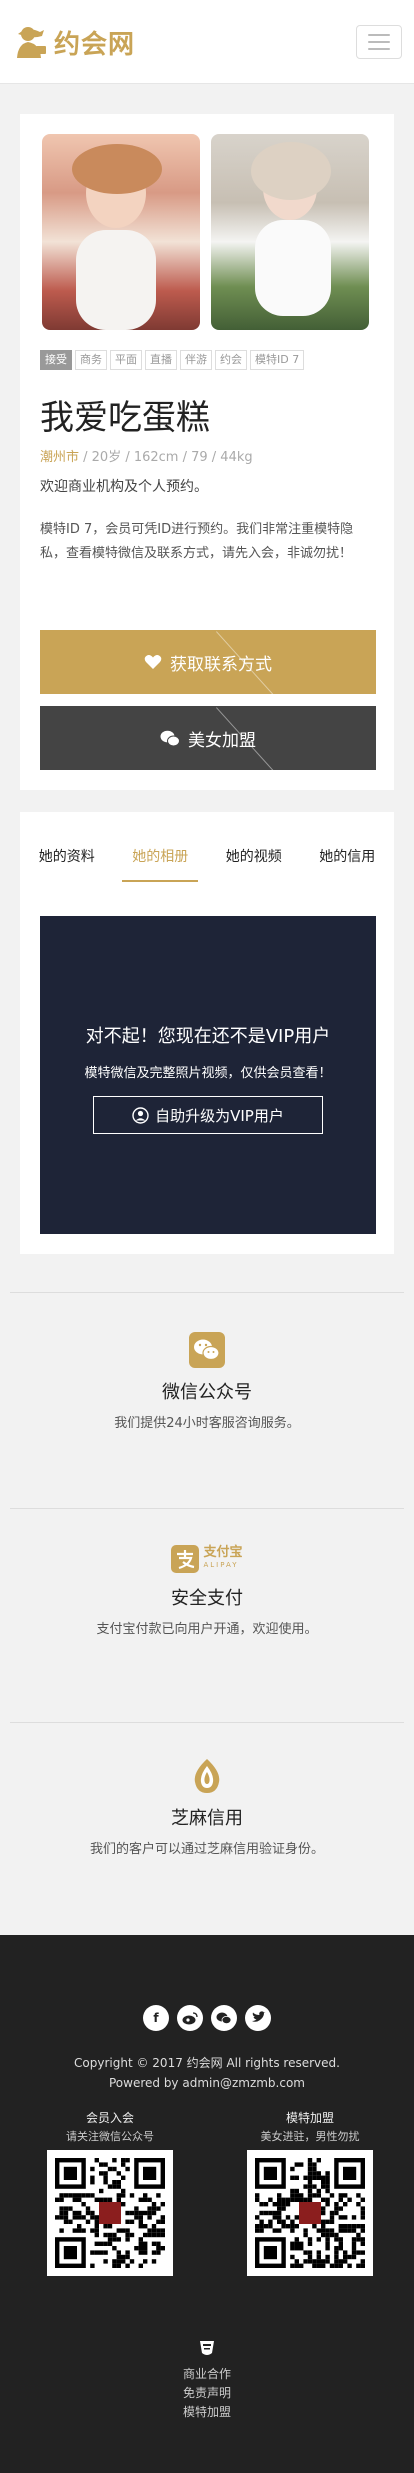 The width and height of the screenshot is (414, 2473). Describe the element at coordinates (207, 857) in the screenshot. I see `profile-tabs: 她的资料 她的相册 她的视频 她的信用` at that location.